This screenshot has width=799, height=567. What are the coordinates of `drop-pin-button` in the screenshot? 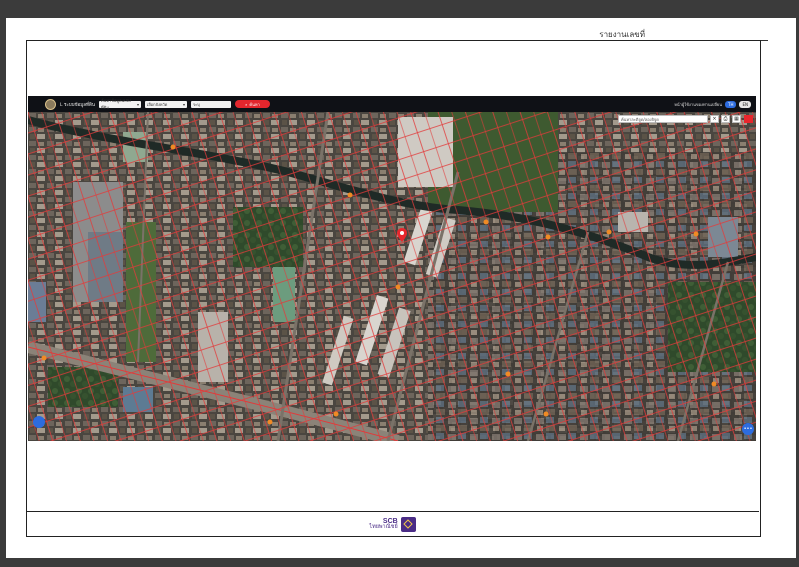 It's located at (39, 422).